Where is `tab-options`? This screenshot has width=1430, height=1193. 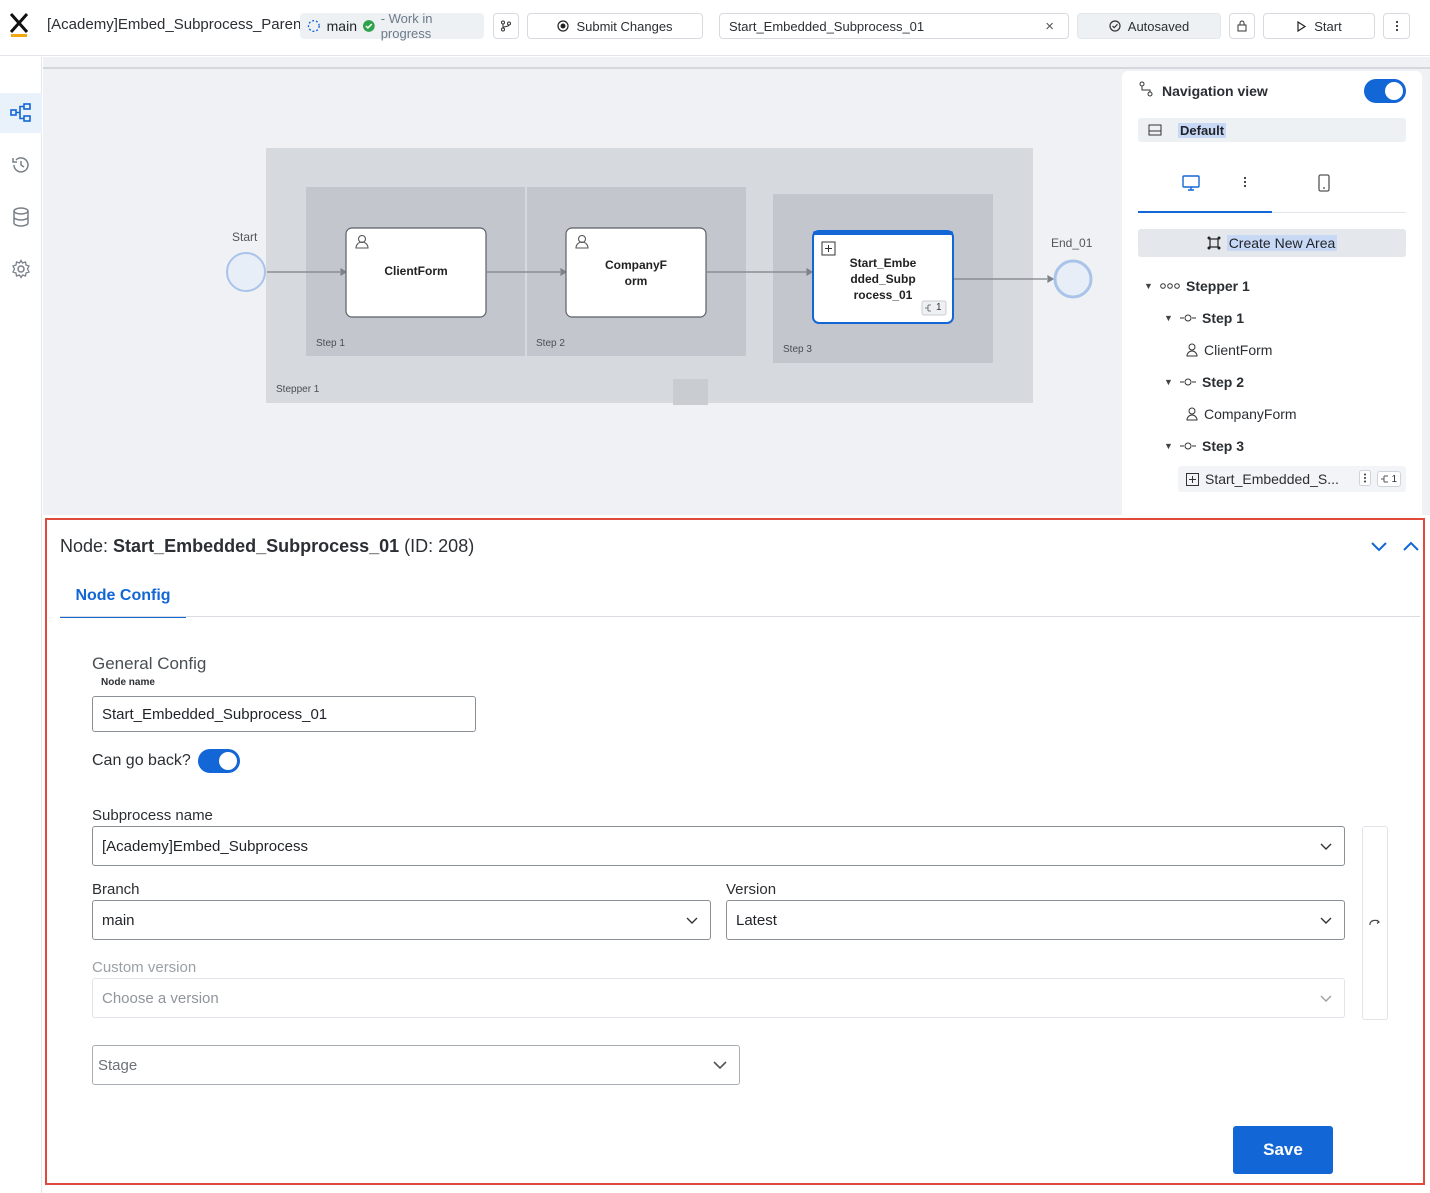 tab-options is located at coordinates (1245, 184).